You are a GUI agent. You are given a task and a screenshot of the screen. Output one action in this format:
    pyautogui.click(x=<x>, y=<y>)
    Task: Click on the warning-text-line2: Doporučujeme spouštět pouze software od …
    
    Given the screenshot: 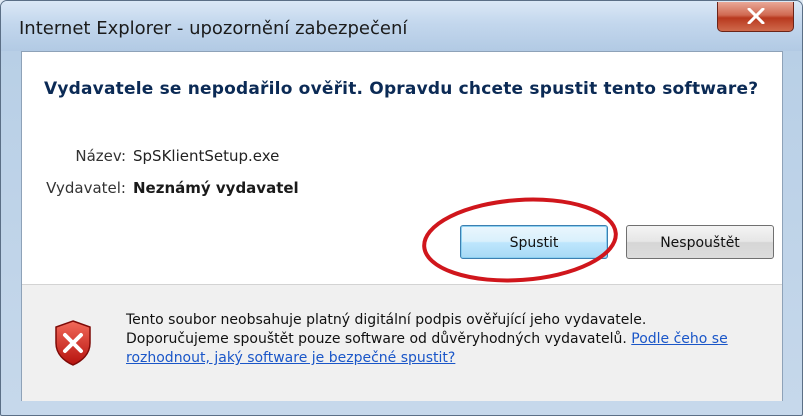 What is the action you would take?
    pyautogui.click(x=376, y=339)
    